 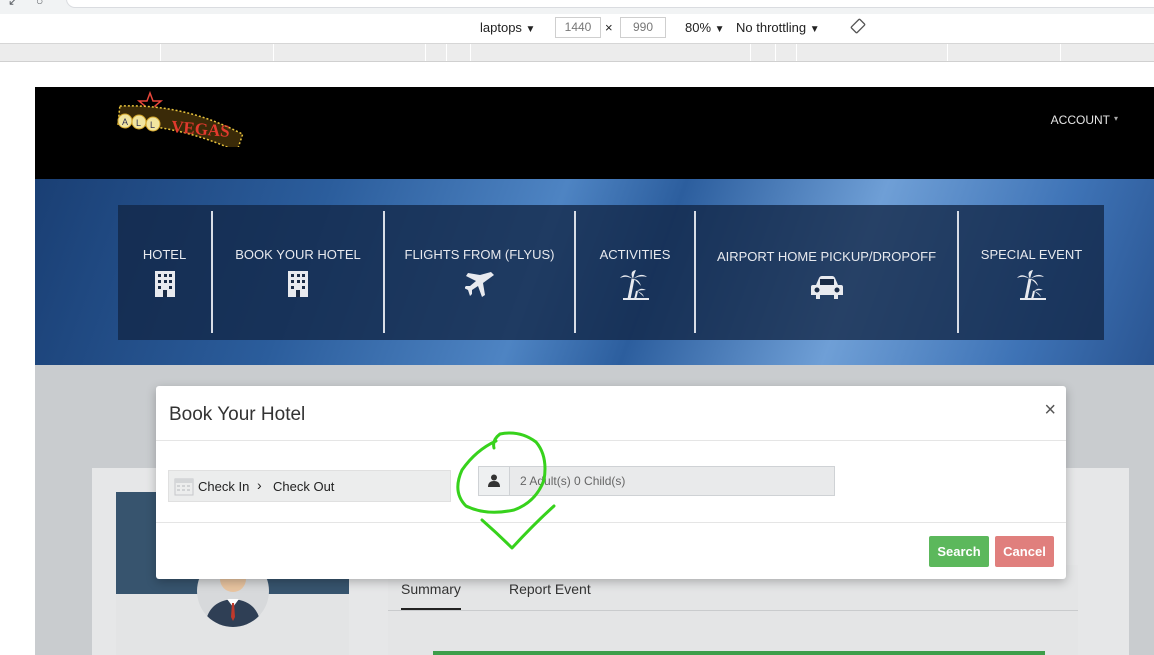 What do you see at coordinates (611, 440) in the screenshot?
I see `modal-header-divider` at bounding box center [611, 440].